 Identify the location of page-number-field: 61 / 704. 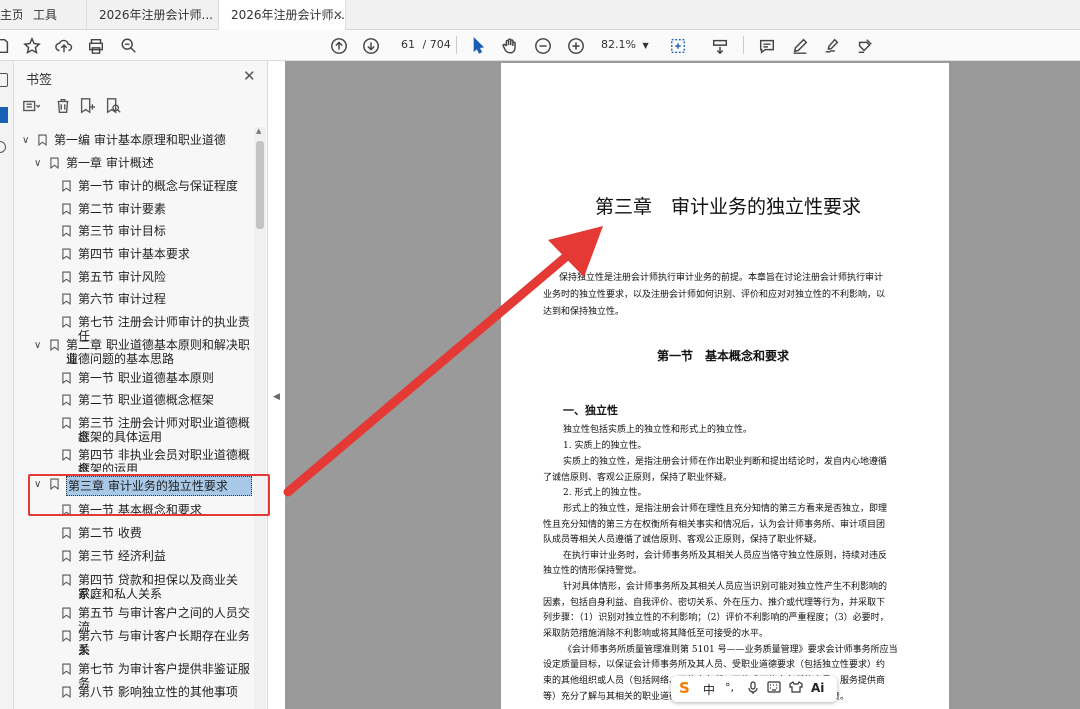
(422, 44).